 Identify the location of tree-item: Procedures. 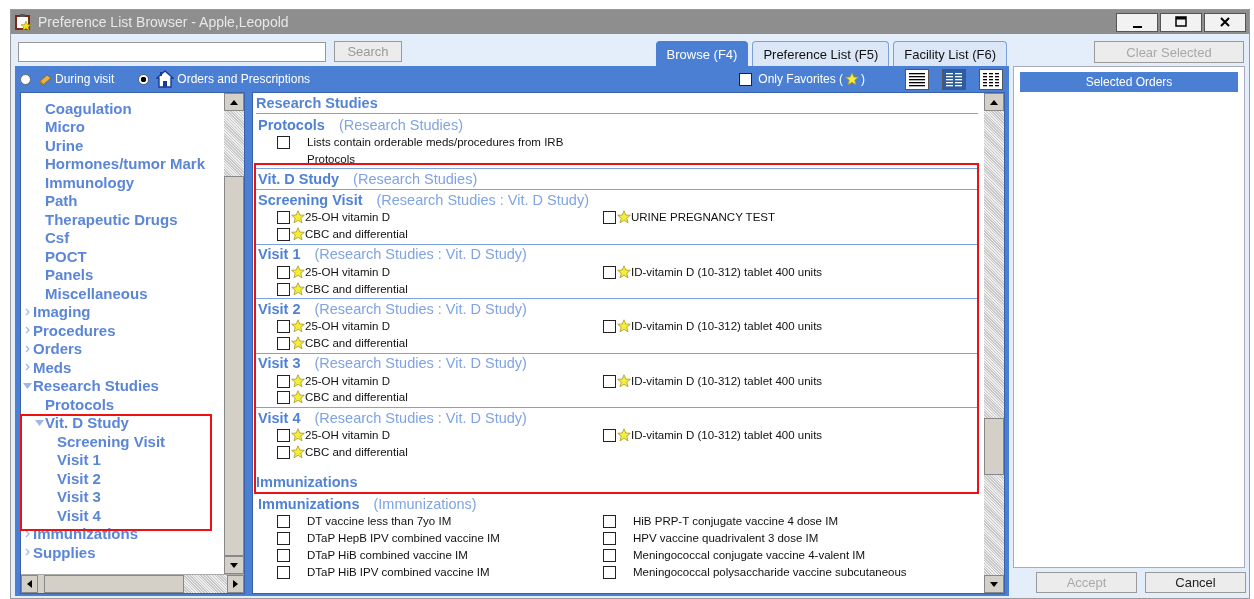
(74, 330).